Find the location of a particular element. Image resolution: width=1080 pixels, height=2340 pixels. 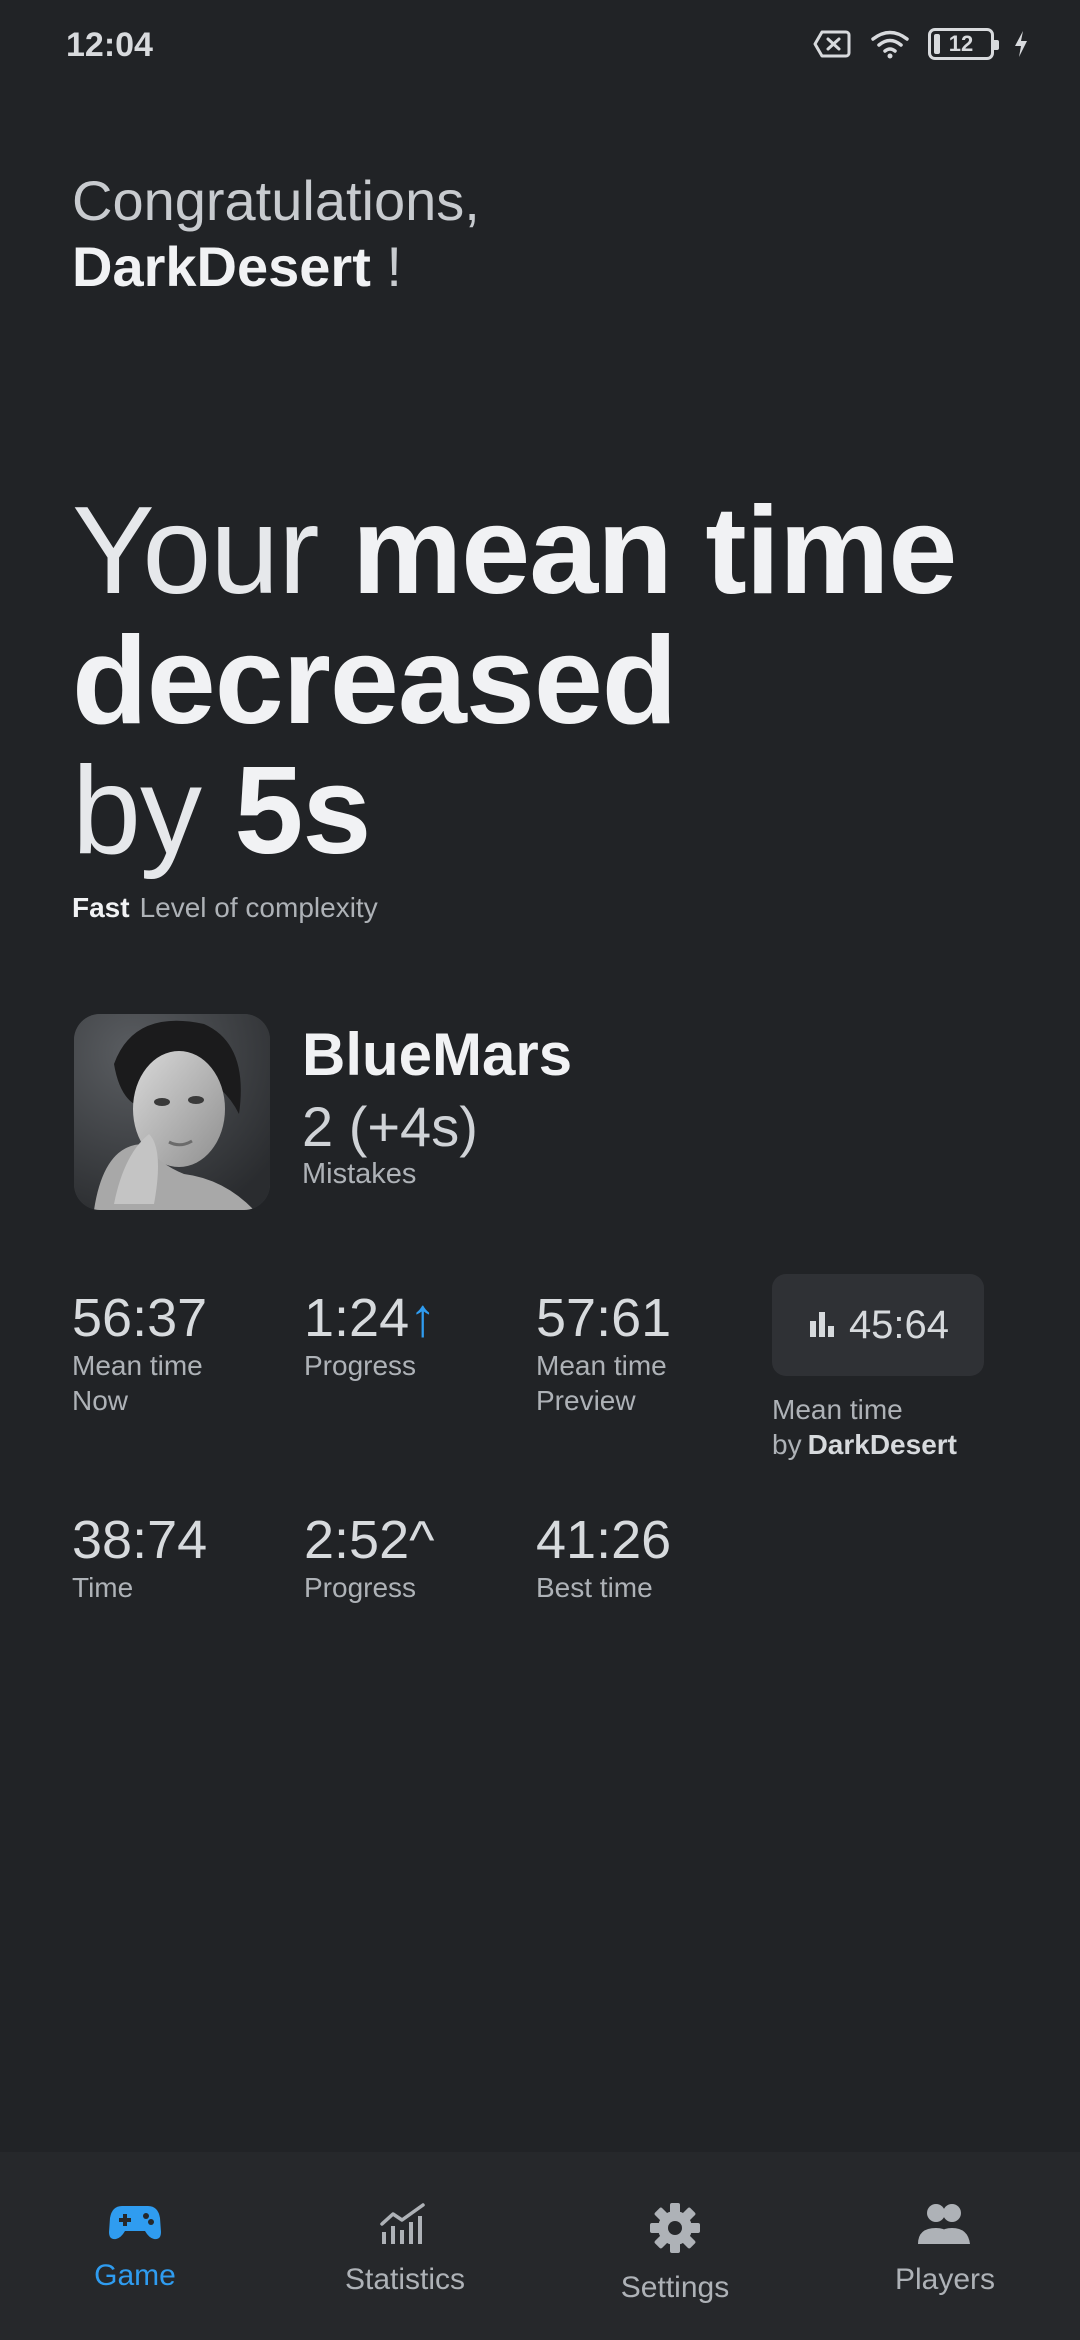

bar-chart-icon is located at coordinates (822, 1325).